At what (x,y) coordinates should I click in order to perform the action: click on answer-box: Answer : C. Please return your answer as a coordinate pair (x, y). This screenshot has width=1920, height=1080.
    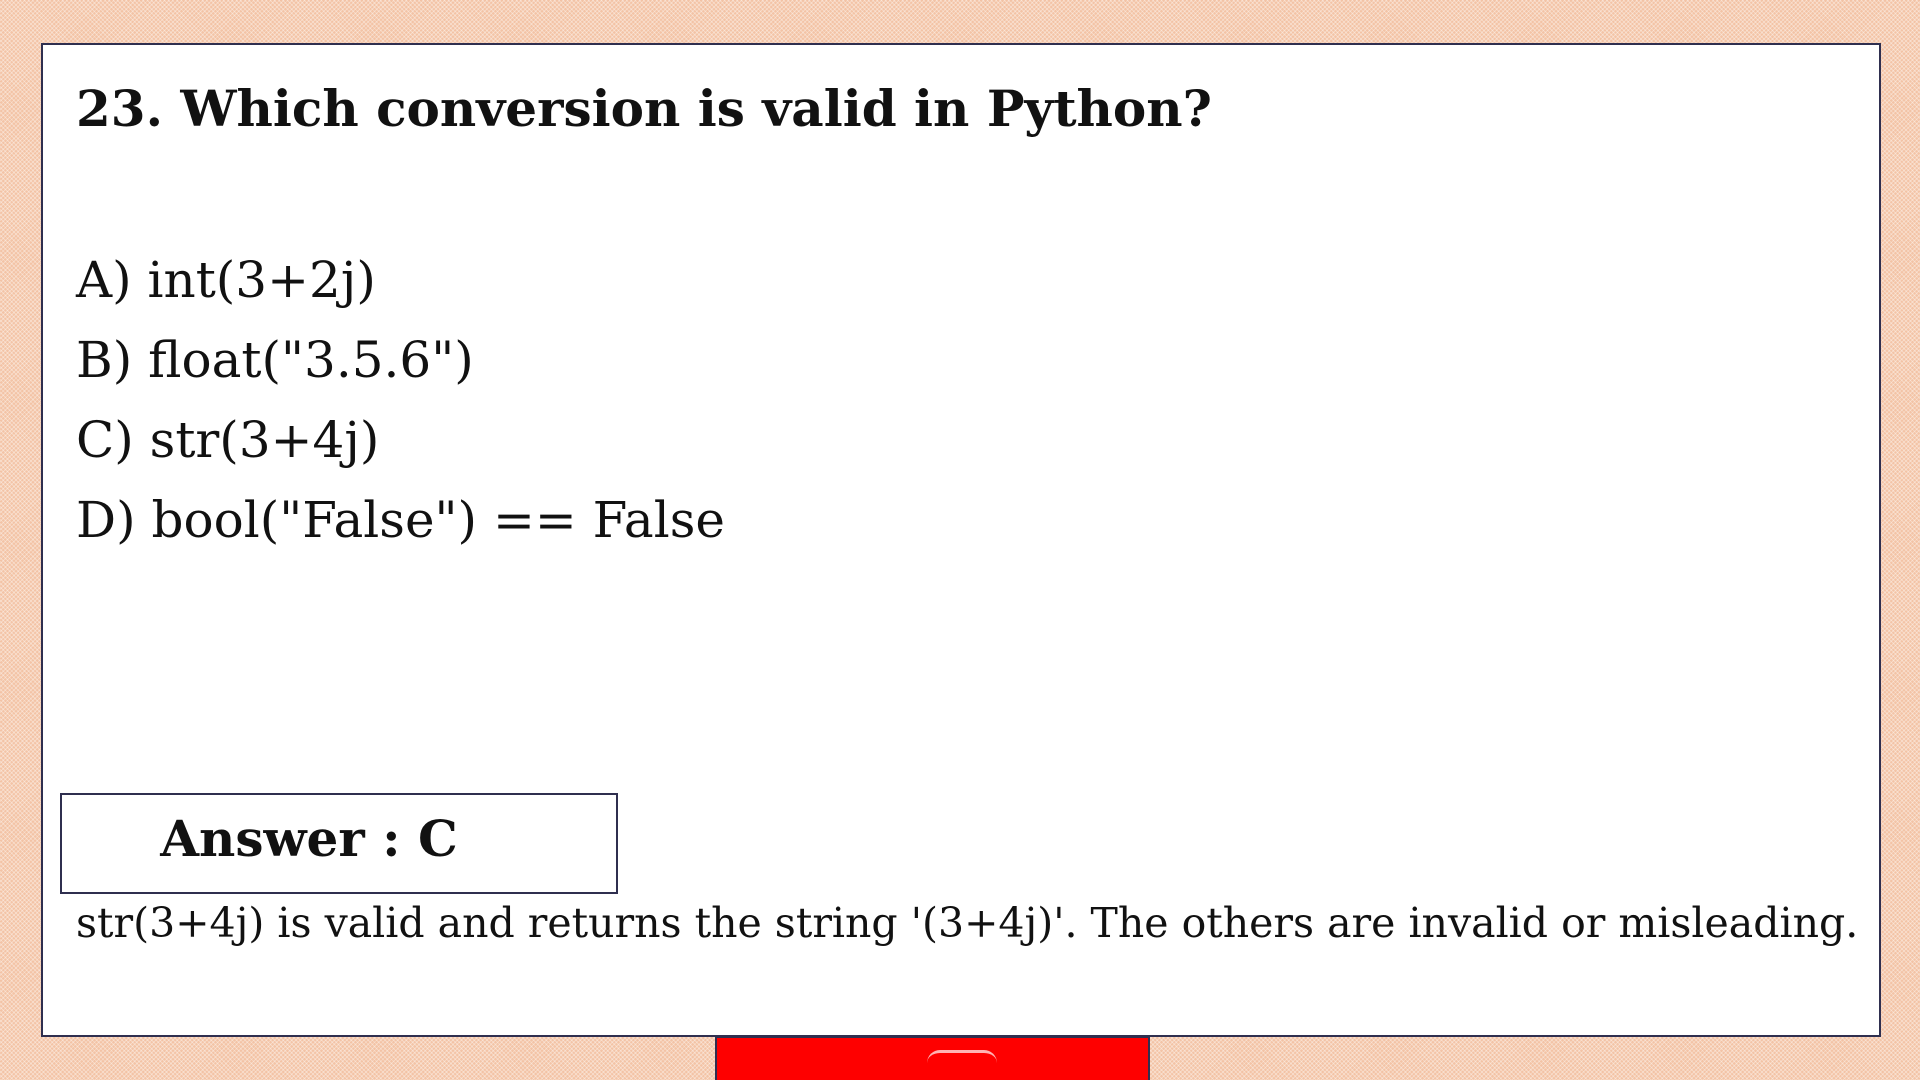
    Looking at the image, I should click on (339, 843).